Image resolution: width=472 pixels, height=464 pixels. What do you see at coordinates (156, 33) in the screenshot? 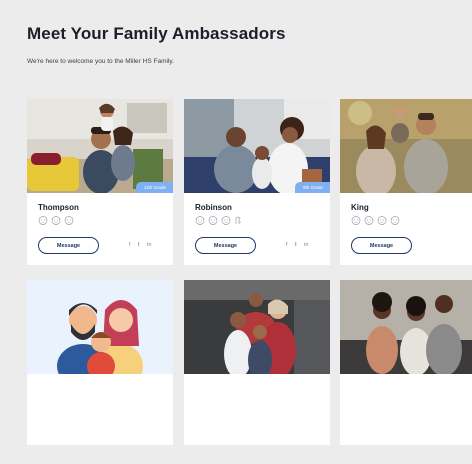
I see `page-title: Meet Your Family Ambassadors` at bounding box center [156, 33].